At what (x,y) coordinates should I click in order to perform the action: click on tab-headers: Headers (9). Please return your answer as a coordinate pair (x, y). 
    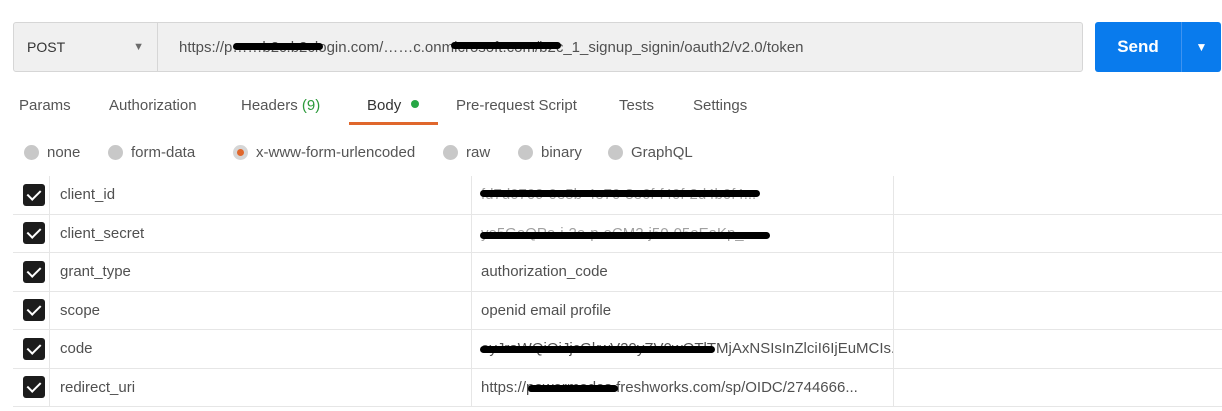
    Looking at the image, I should click on (304, 109).